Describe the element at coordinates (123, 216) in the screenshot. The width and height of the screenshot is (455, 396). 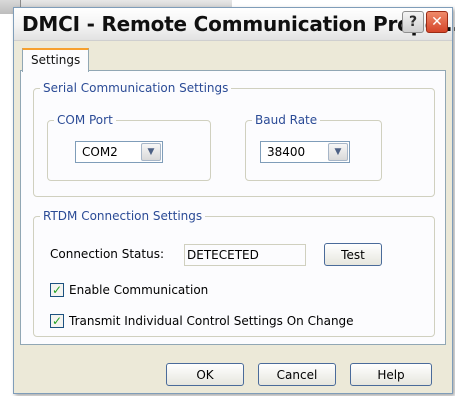
I see `rtdm-settings-legend: RTDM Connection Settings` at that location.